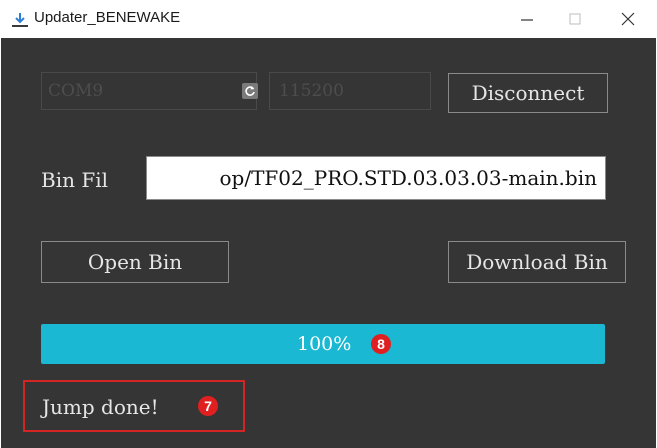 The width and height of the screenshot is (657, 448). I want to click on status-highlight-box: Jump done! 7, so click(134, 406).